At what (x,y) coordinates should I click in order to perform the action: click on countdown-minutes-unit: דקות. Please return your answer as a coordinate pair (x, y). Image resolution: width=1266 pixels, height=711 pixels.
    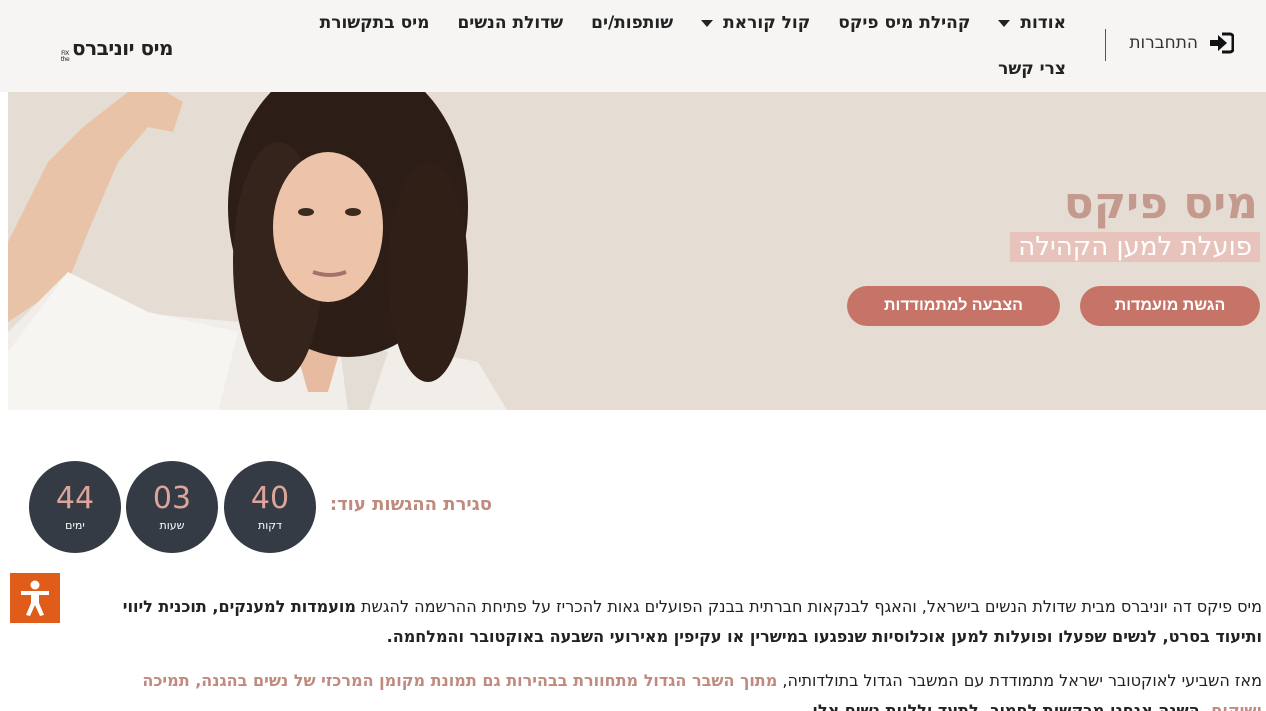
    Looking at the image, I should click on (270, 525).